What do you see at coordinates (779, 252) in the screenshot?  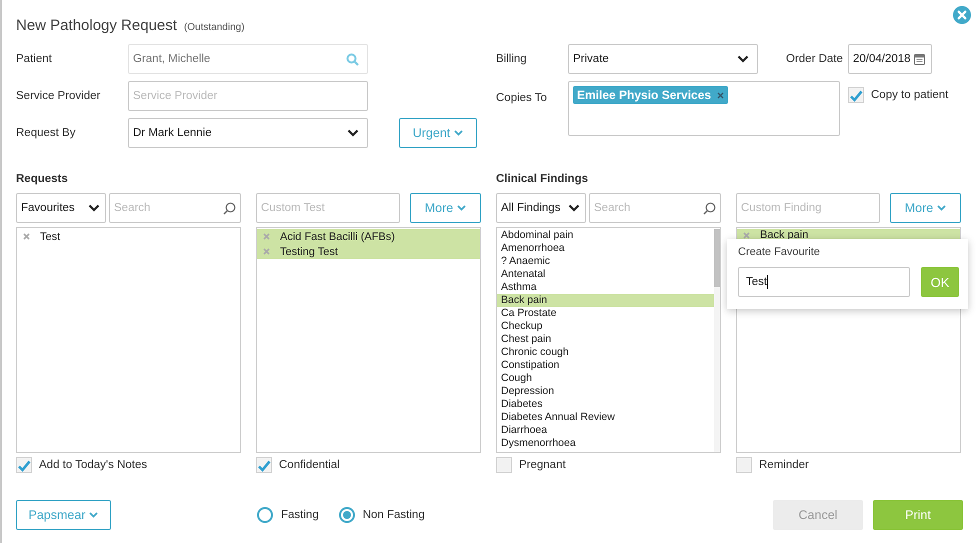 I see `popover-title: Create Favourite` at bounding box center [779, 252].